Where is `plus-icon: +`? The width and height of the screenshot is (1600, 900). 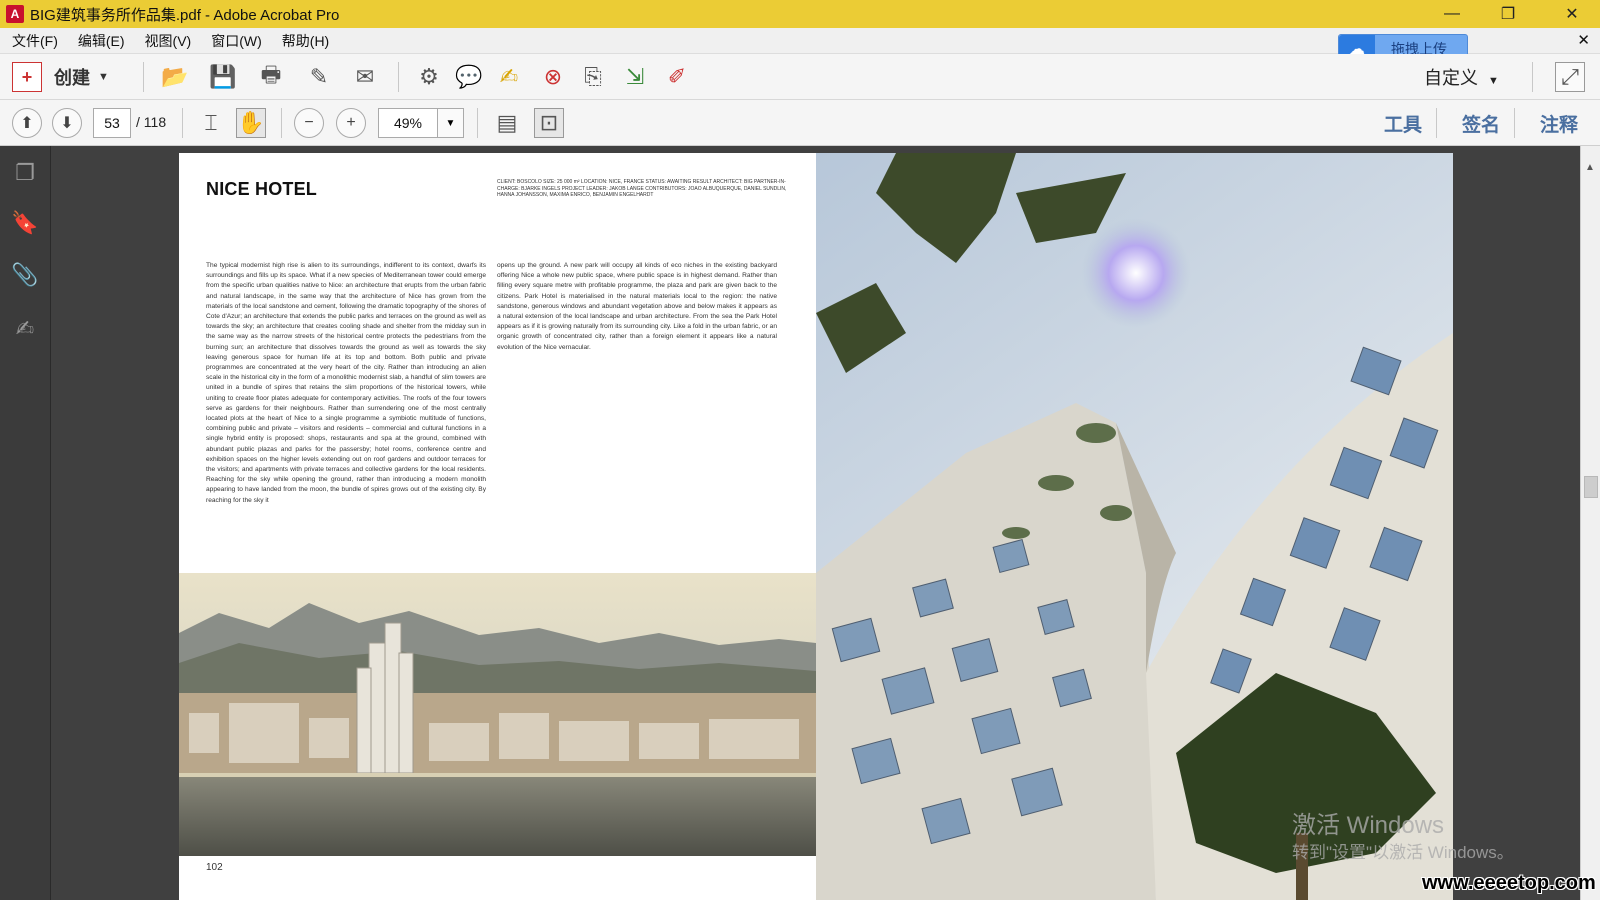 plus-icon: + is located at coordinates (351, 122).